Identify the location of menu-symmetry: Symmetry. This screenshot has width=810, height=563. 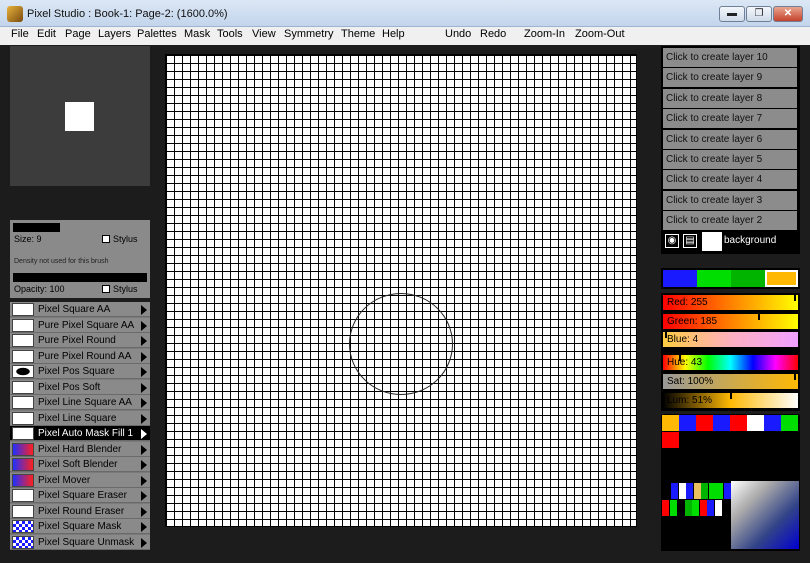
(309, 34).